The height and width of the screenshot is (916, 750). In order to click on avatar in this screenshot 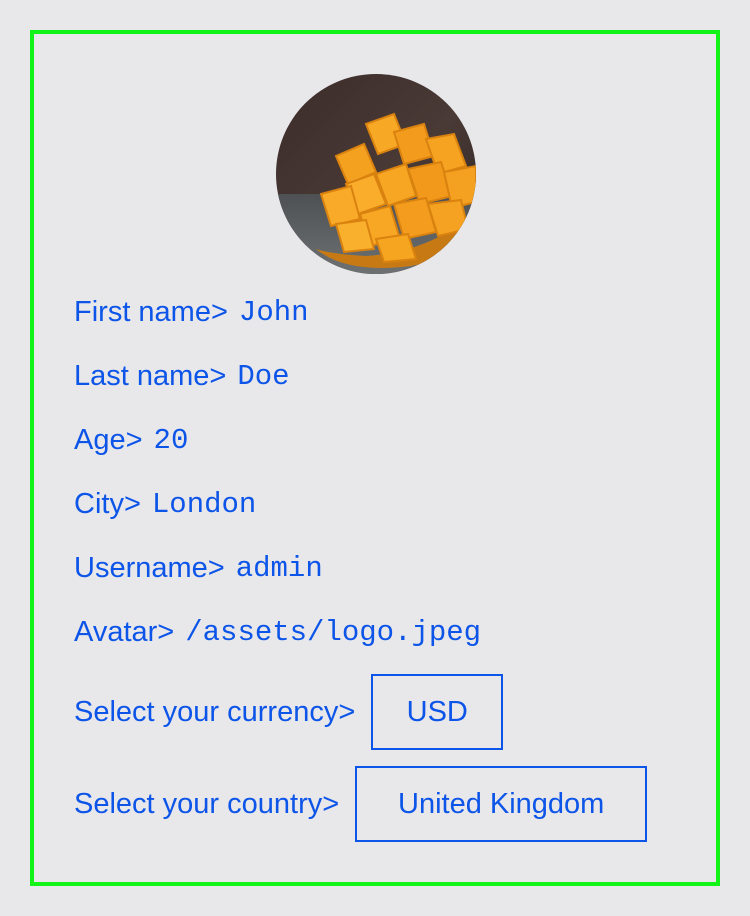, I will do `click(376, 174)`.